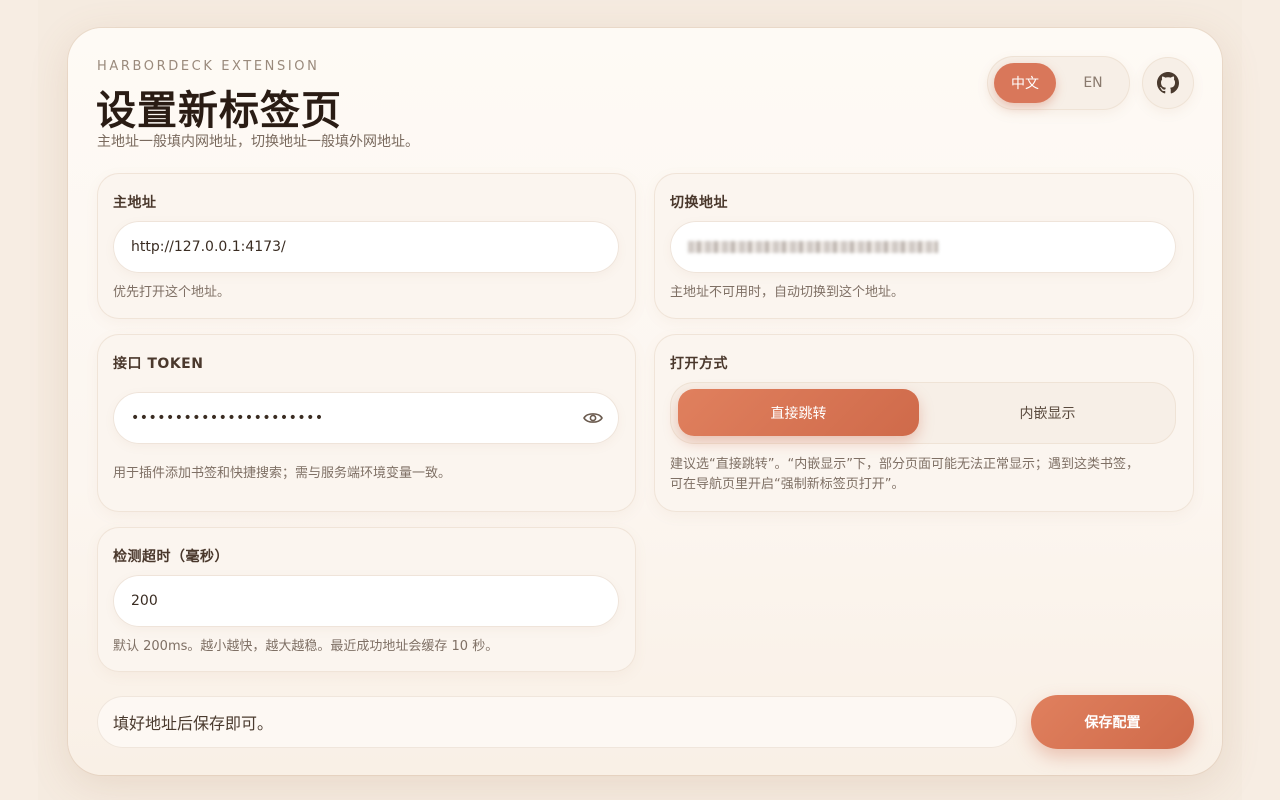  I want to click on status-bar: 填好地址后保存即可。, so click(557, 722).